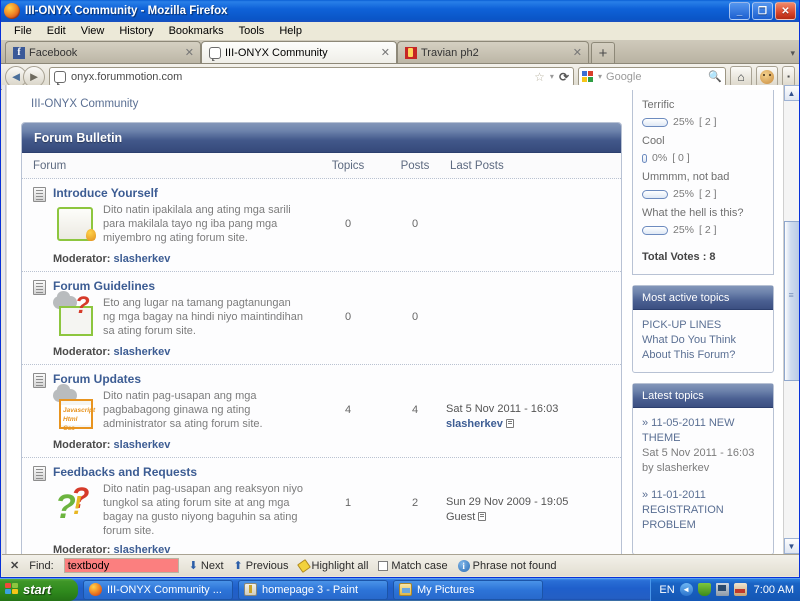 The width and height of the screenshot is (800, 601). Describe the element at coordinates (666, 590) in the screenshot. I see `language-indicator: EN` at that location.